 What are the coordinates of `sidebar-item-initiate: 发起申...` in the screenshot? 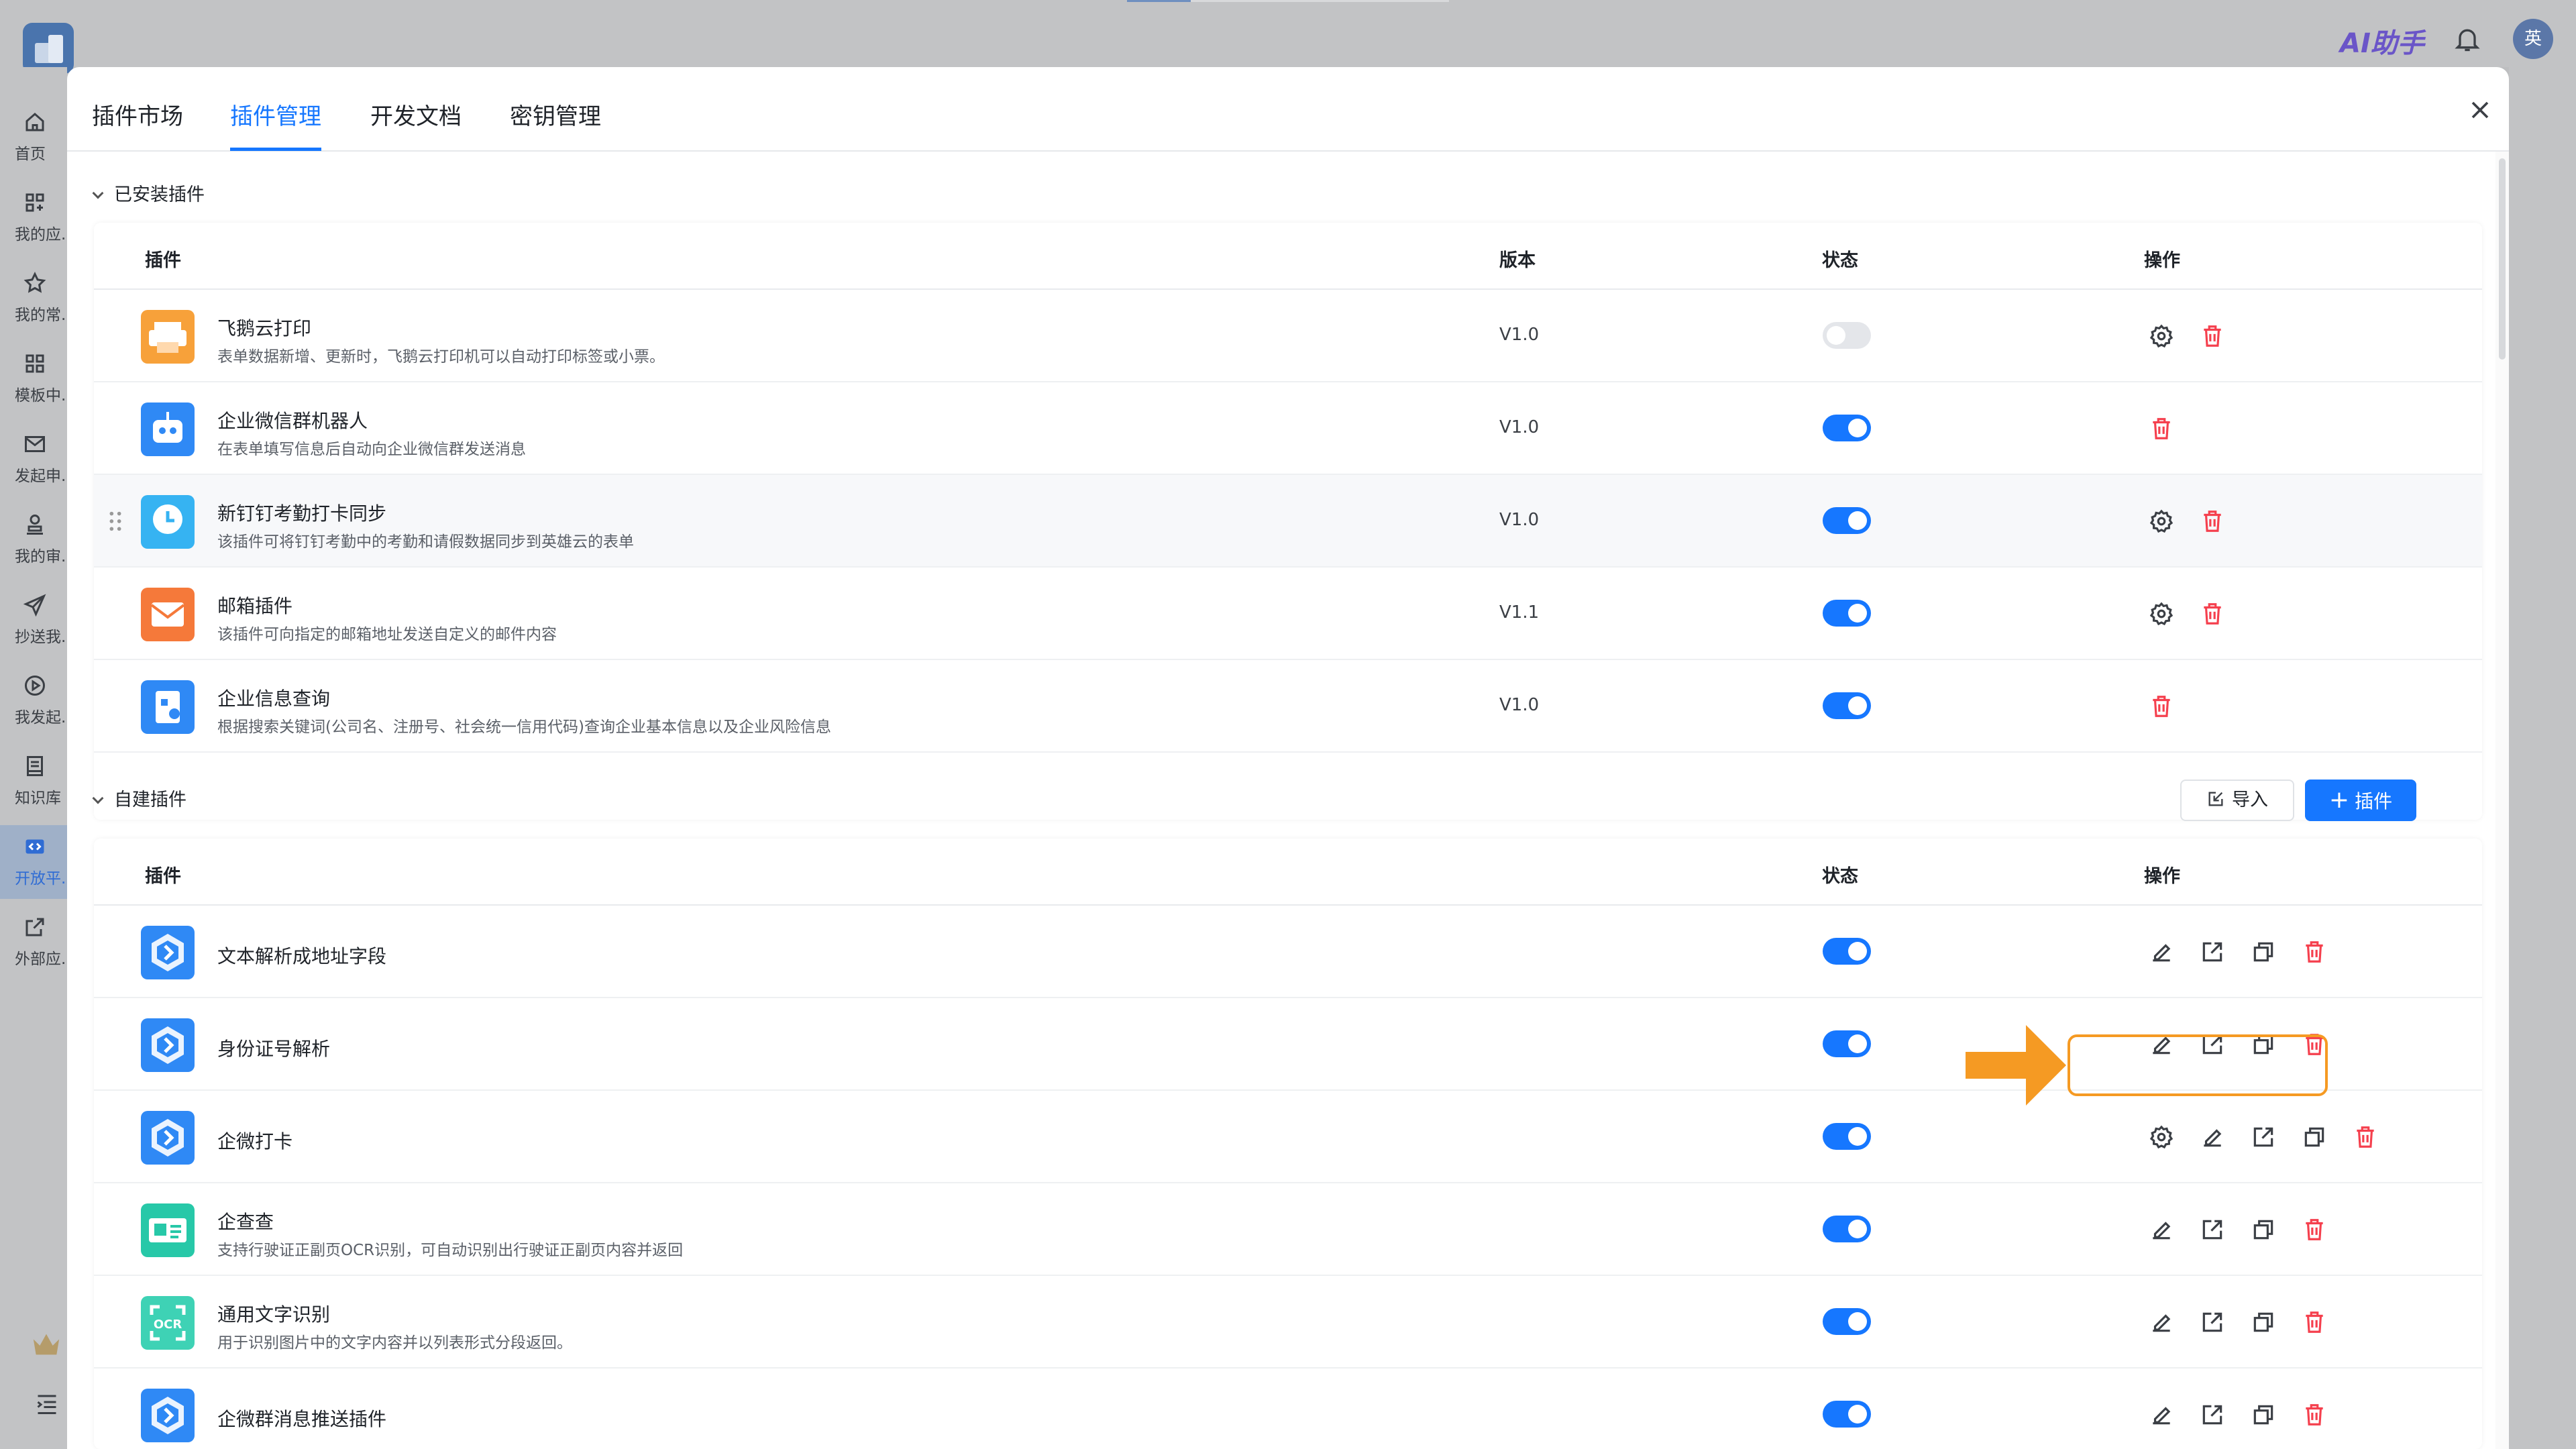 It's located at (33, 459).